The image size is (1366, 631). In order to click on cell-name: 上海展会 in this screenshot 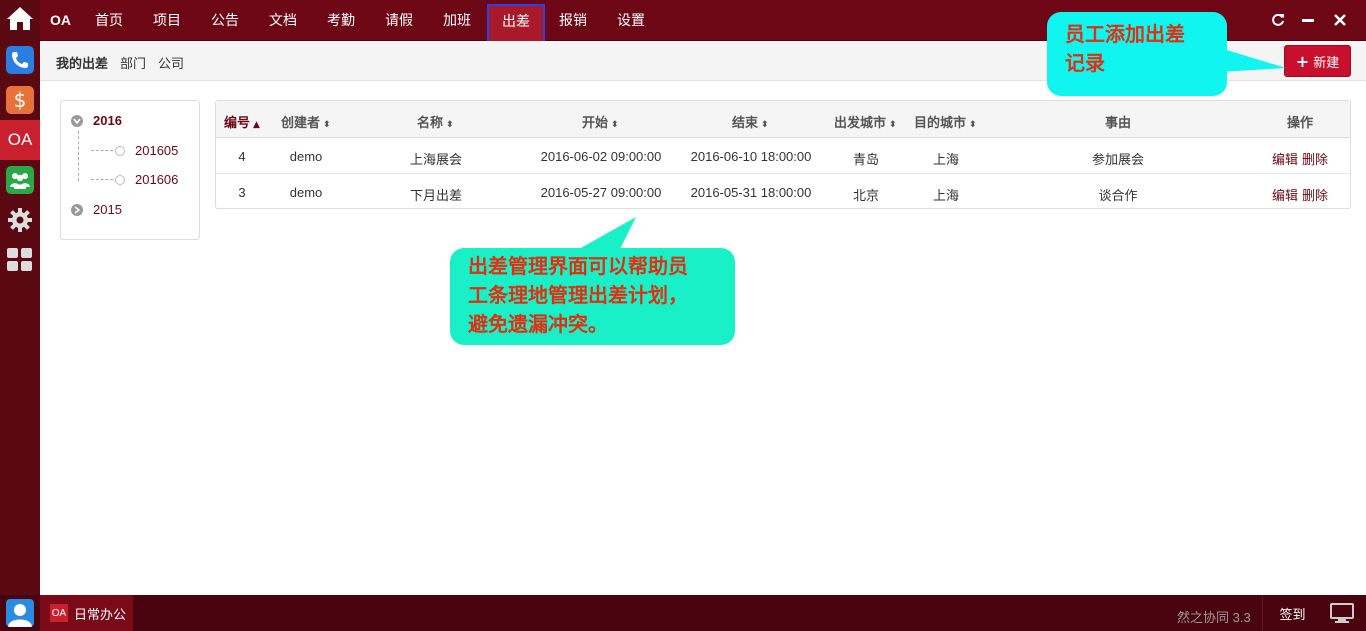, I will do `click(436, 159)`.